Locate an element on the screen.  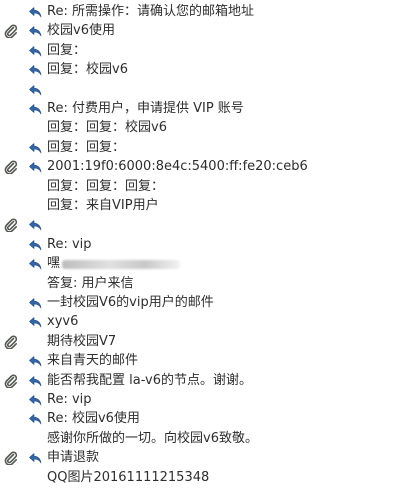
message-row: QQ图片20161111215348 is located at coordinates (202, 478).